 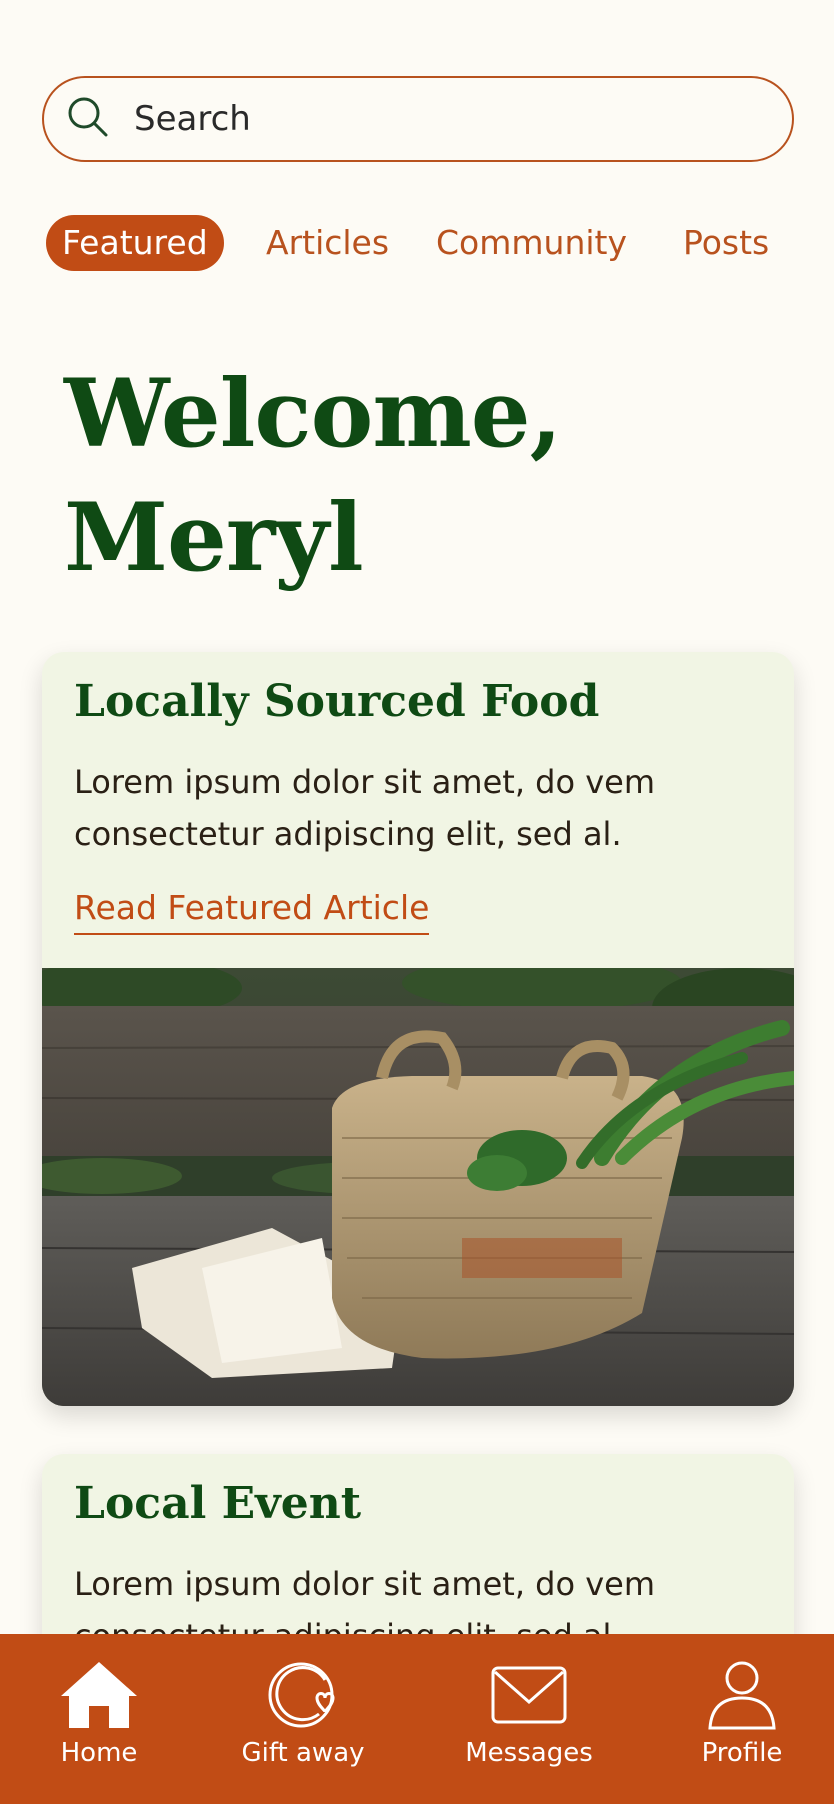 I want to click on search-icon, so click(x=88, y=119).